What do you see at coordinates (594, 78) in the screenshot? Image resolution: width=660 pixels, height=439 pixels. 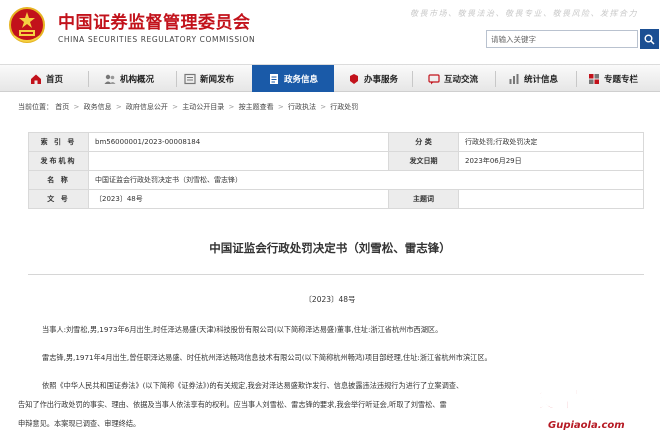 I see `topic-icon` at bounding box center [594, 78].